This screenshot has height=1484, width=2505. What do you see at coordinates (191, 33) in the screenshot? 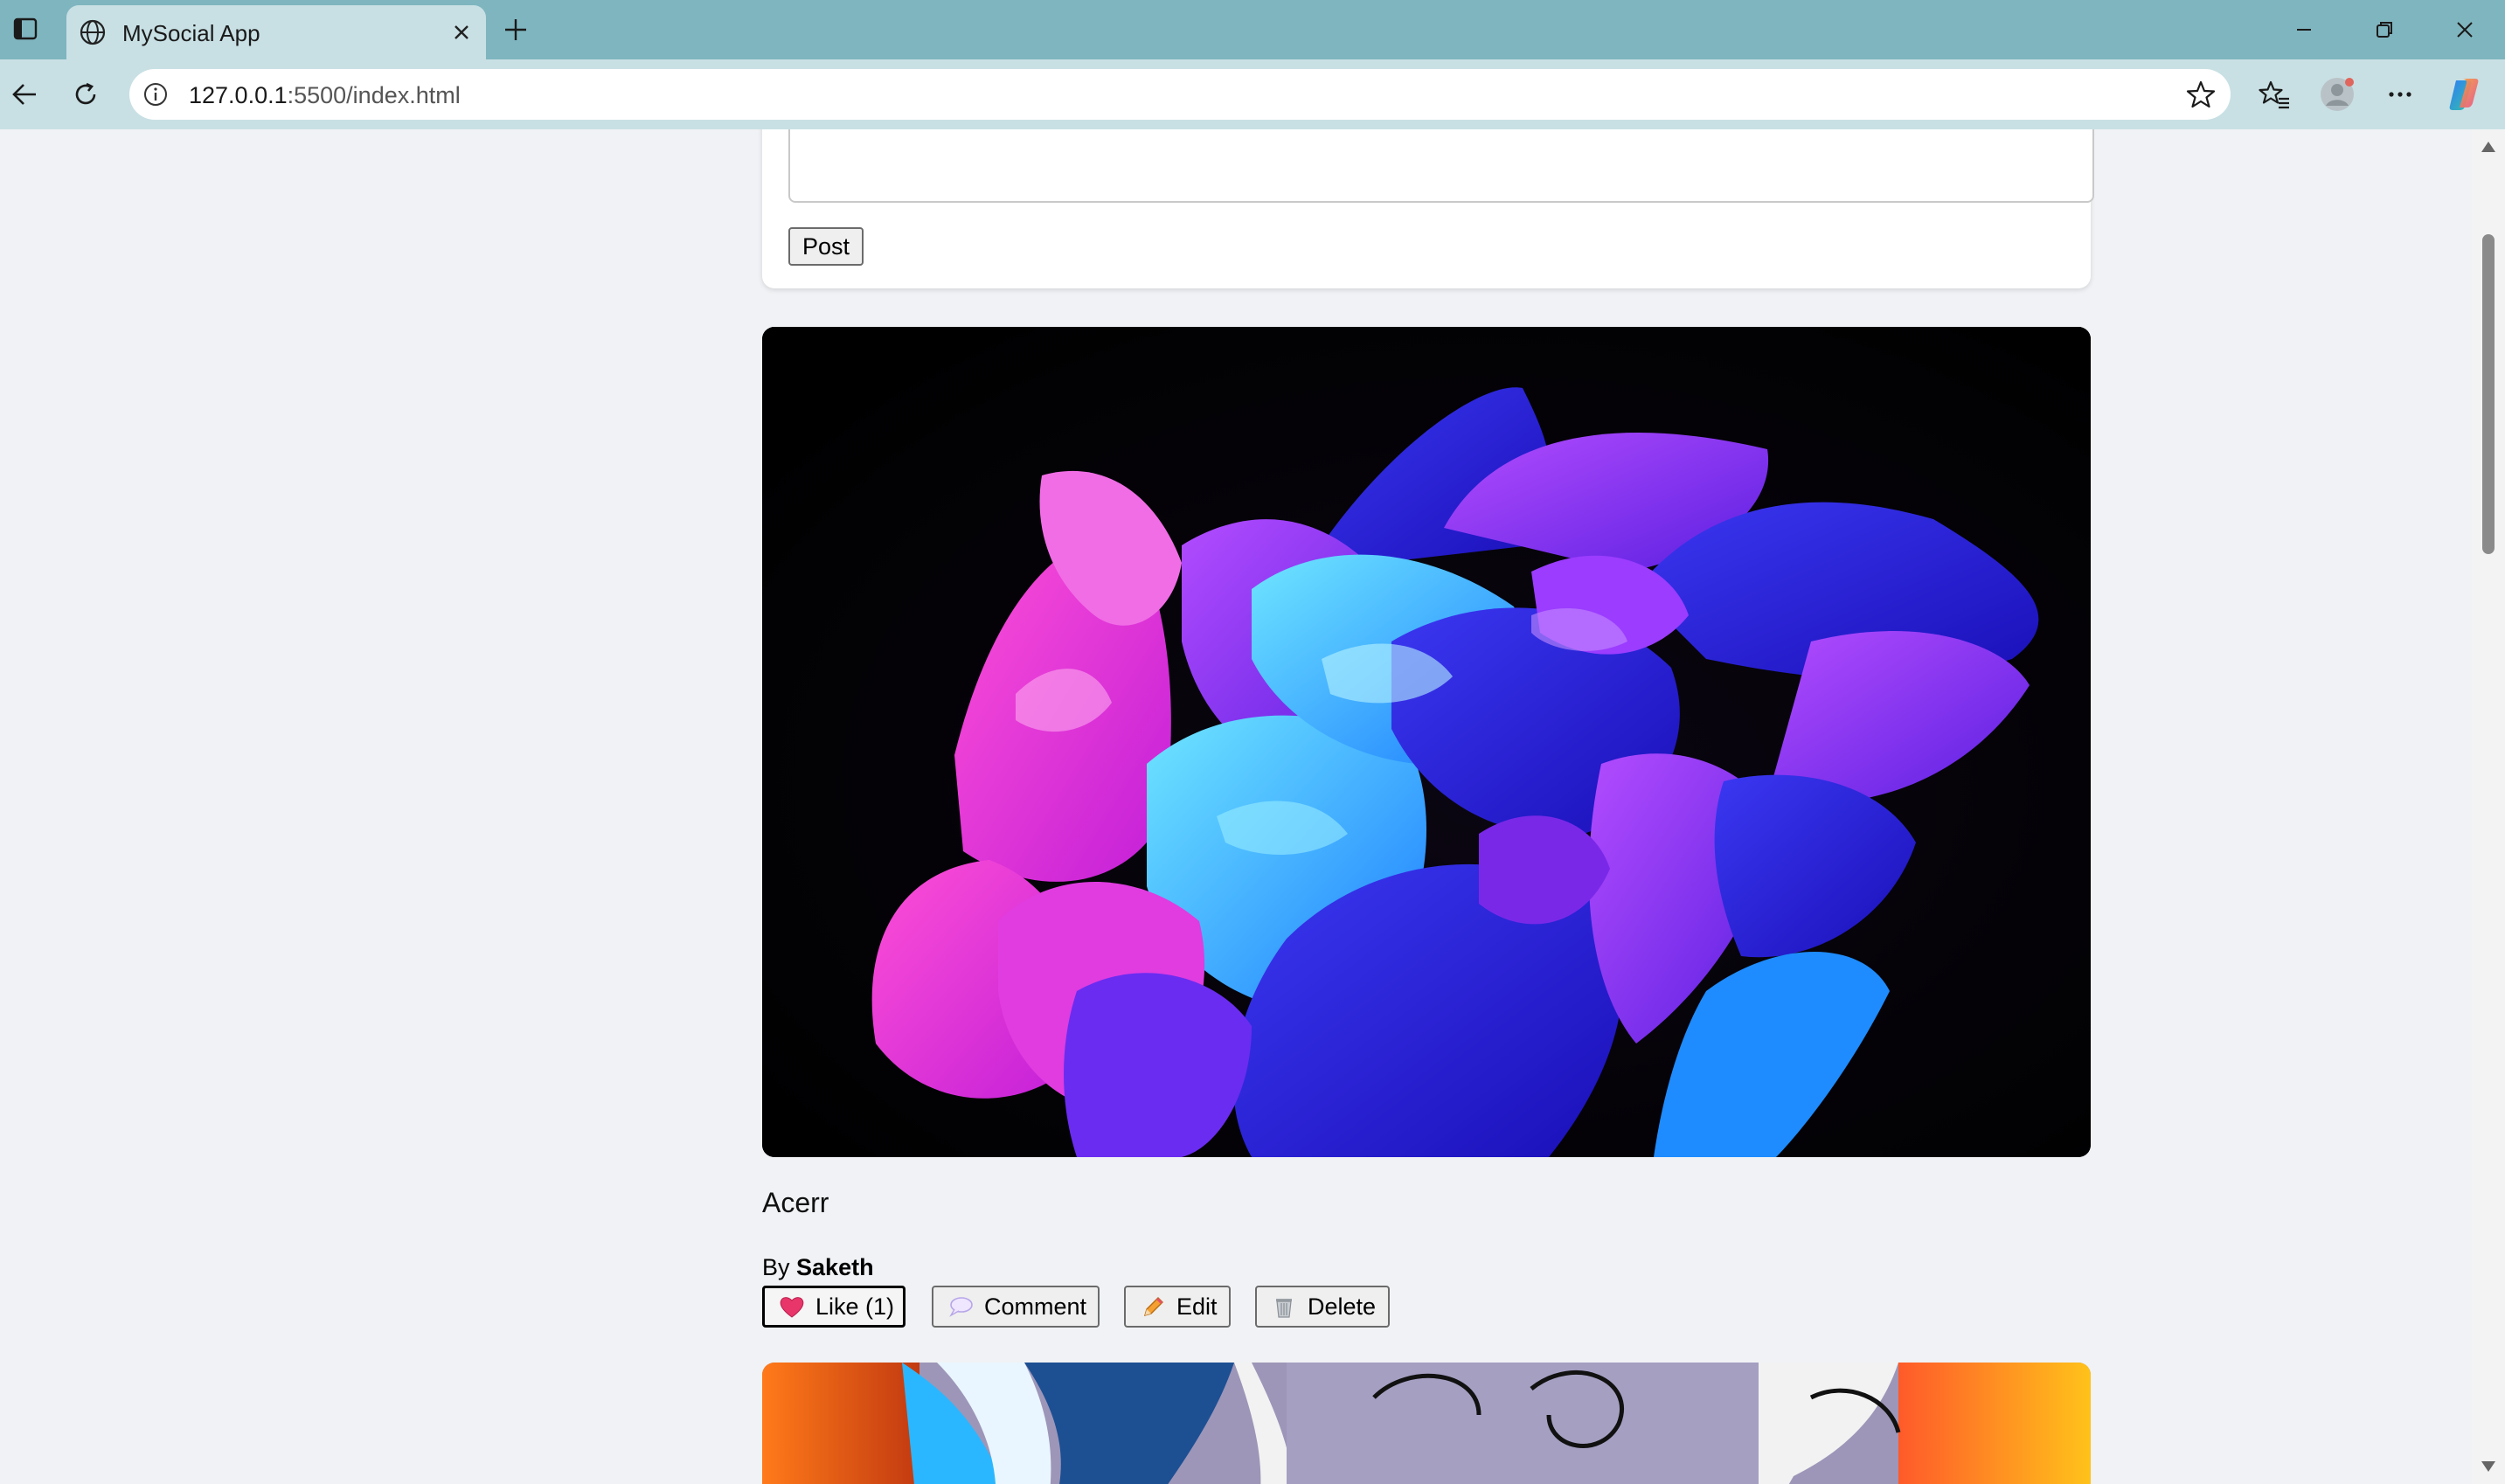
I see `tab-title: MySocial App` at bounding box center [191, 33].